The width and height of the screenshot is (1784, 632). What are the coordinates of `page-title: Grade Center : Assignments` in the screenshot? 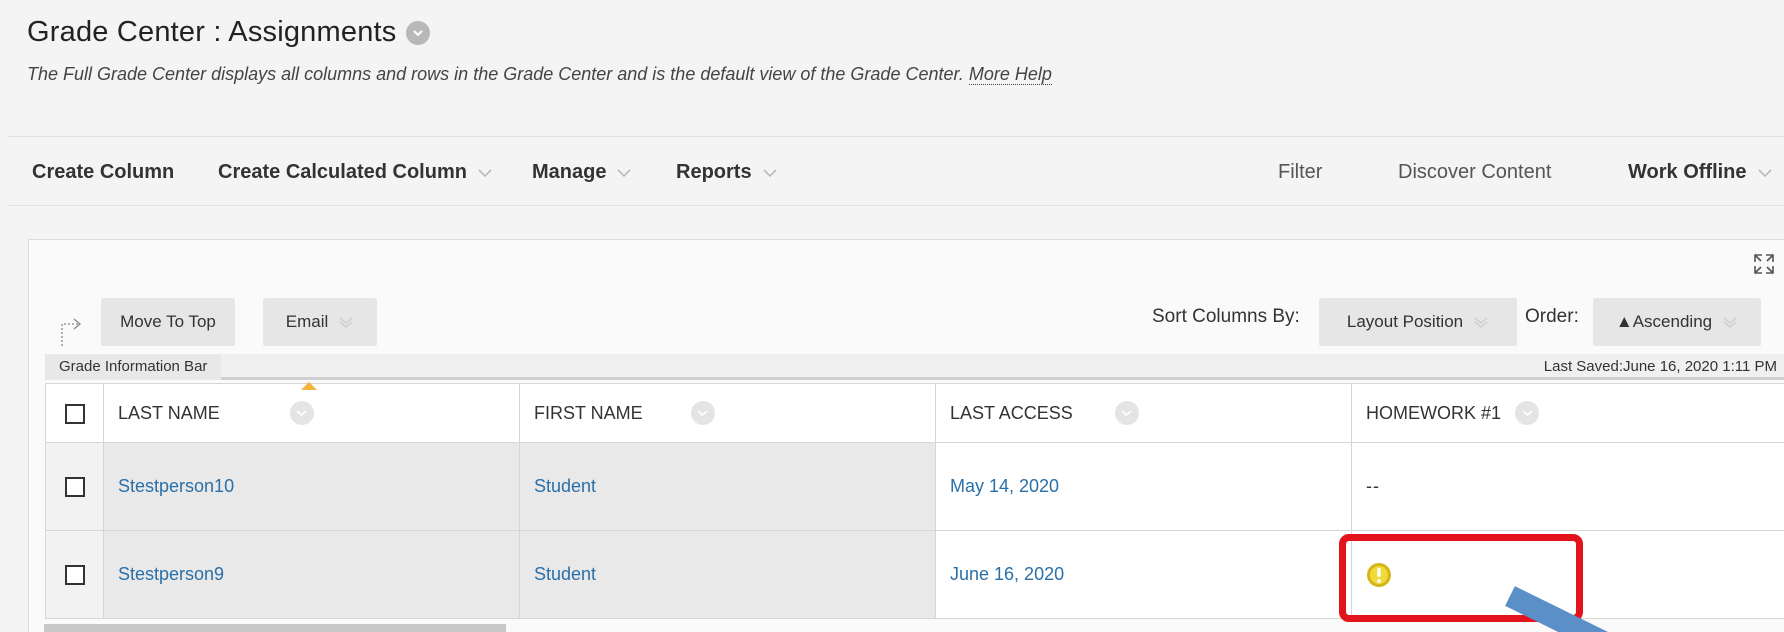 It's located at (212, 32).